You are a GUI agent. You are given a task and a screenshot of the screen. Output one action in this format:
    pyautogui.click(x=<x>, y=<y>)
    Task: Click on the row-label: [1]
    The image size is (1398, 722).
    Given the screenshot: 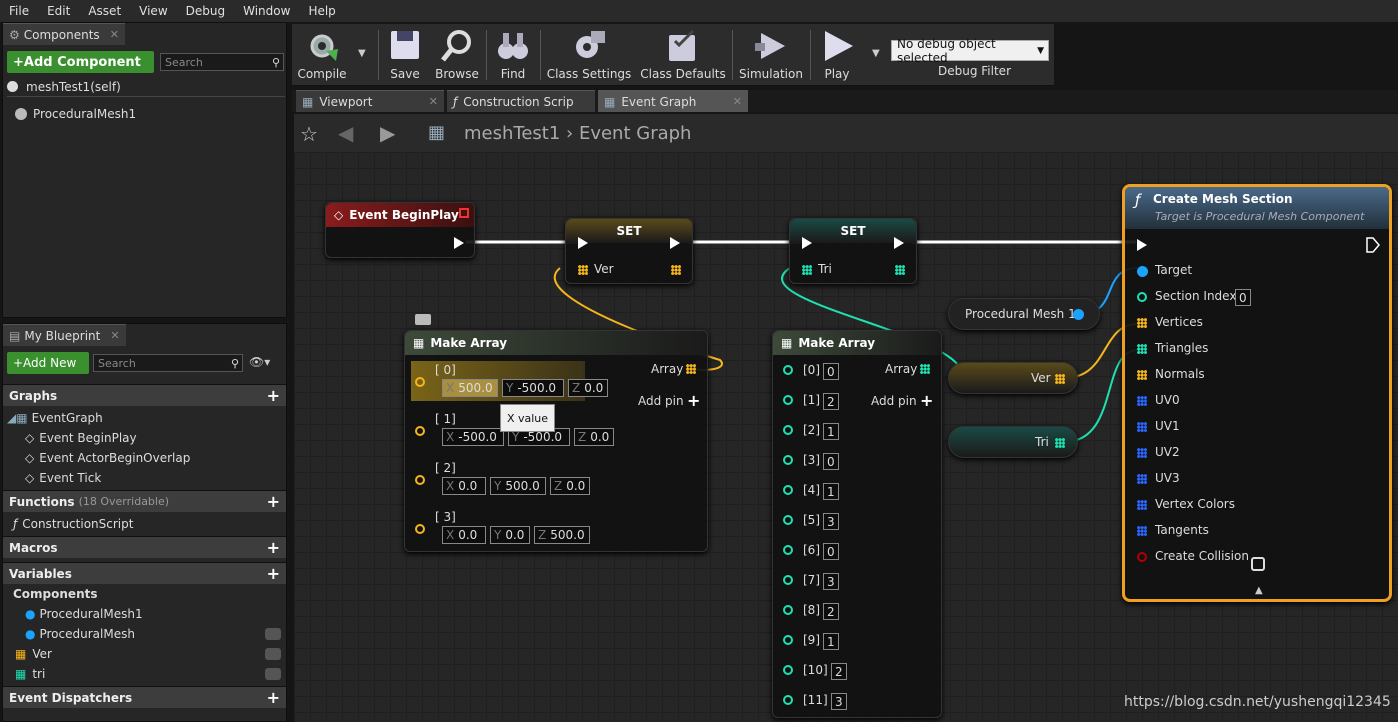 What is the action you would take?
    pyautogui.click(x=811, y=400)
    